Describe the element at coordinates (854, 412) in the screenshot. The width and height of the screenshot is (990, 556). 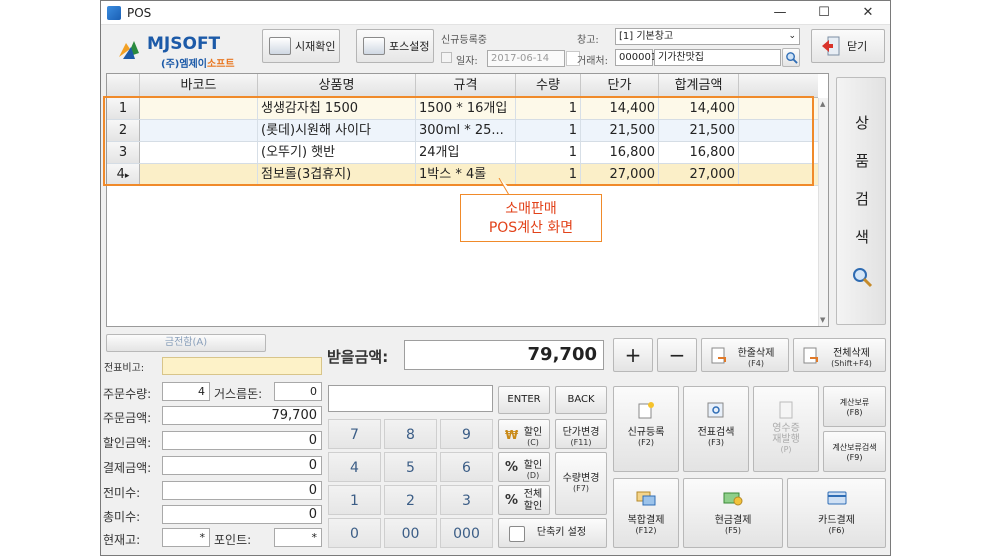
I see `hold-key: (F8)` at that location.